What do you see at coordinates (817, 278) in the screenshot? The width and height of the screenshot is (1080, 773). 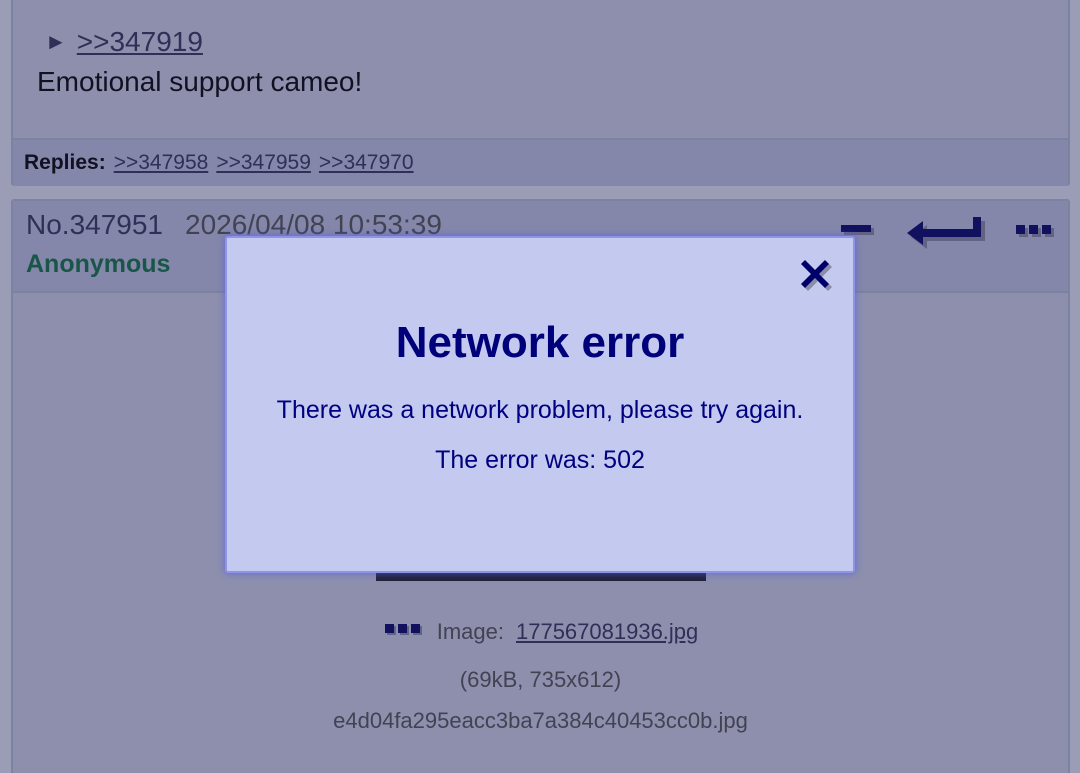 I see `close-icon` at bounding box center [817, 278].